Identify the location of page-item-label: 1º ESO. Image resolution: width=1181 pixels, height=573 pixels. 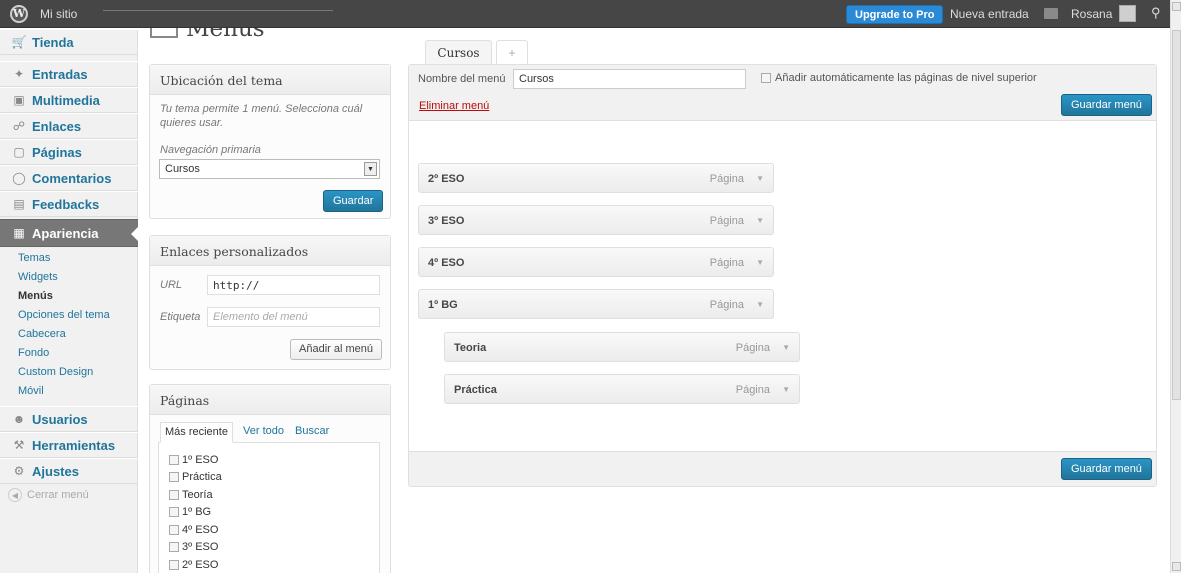
(200, 459).